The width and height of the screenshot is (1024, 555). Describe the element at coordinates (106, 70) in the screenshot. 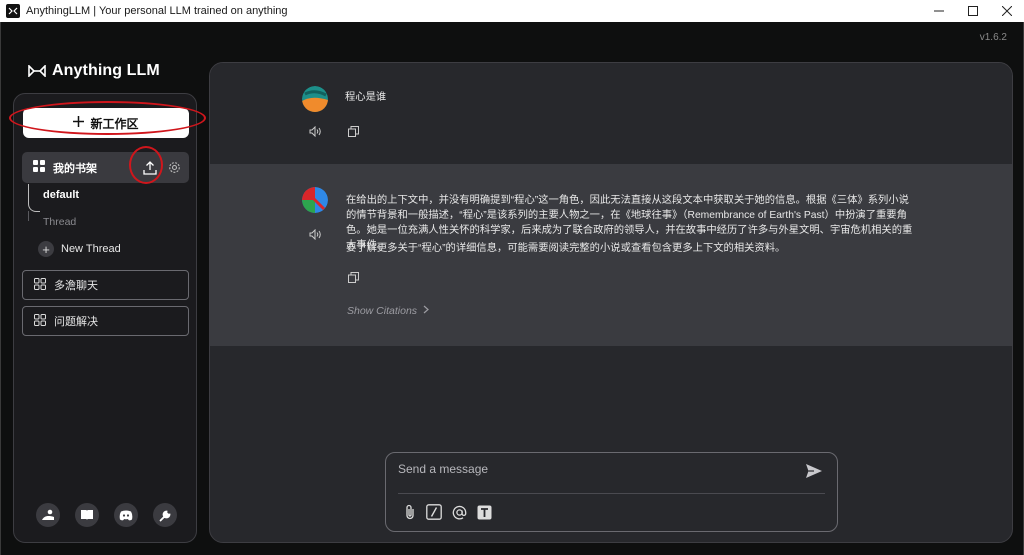

I see `logo-text: Anything LLM` at that location.